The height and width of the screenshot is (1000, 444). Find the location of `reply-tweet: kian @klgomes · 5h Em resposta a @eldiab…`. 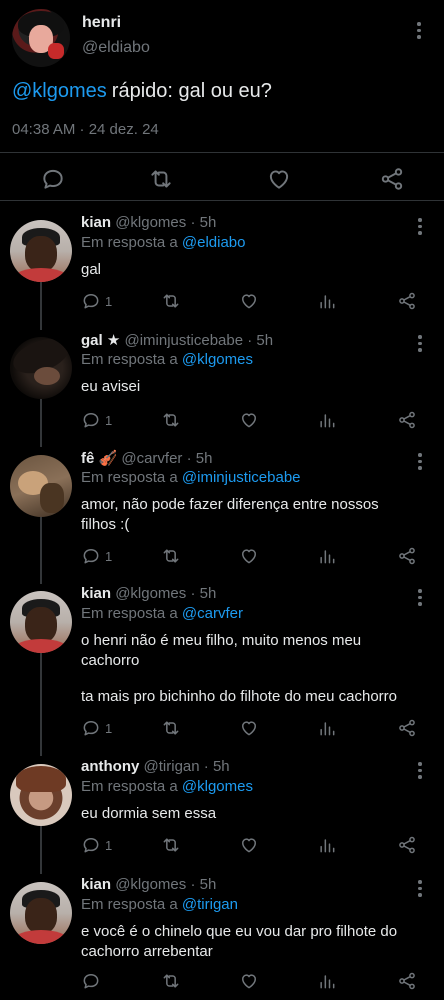

reply-tweet: kian @klgomes · 5h Em resposta a @eldiab… is located at coordinates (222, 270).